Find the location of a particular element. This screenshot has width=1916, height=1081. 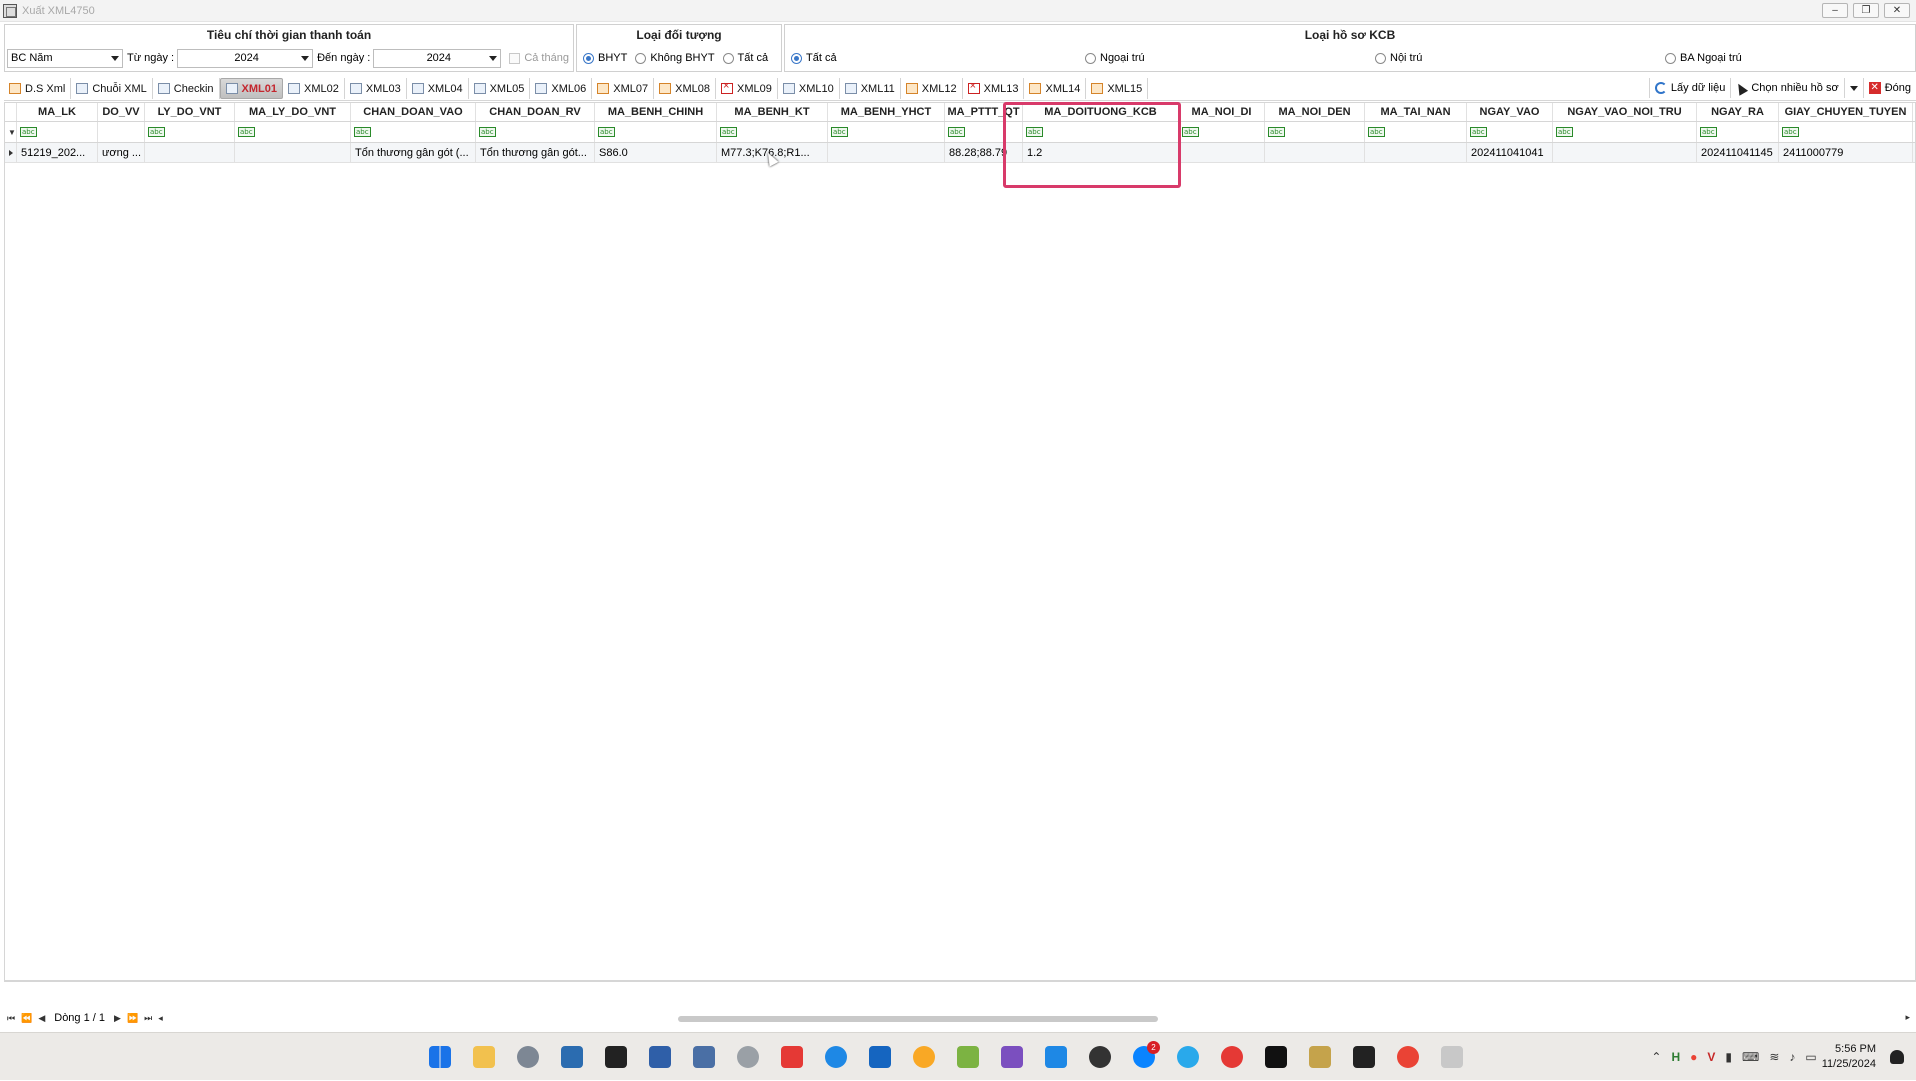

table-cell-ma-doituong-kcb: 1.2 is located at coordinates (1101, 152).